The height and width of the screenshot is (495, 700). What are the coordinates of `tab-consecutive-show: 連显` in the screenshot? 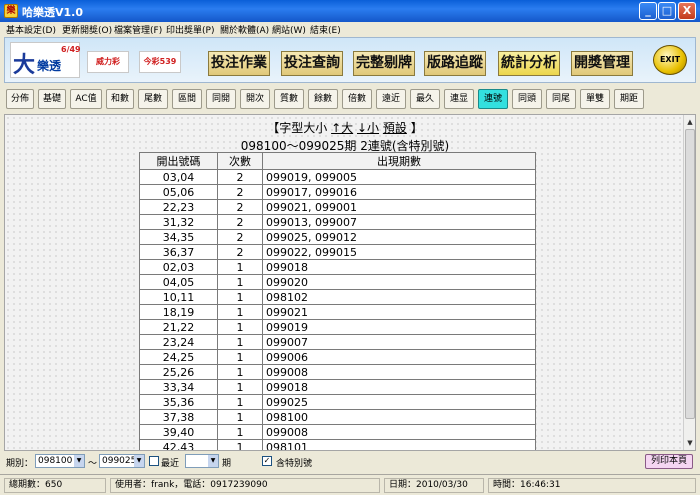 It's located at (459, 99).